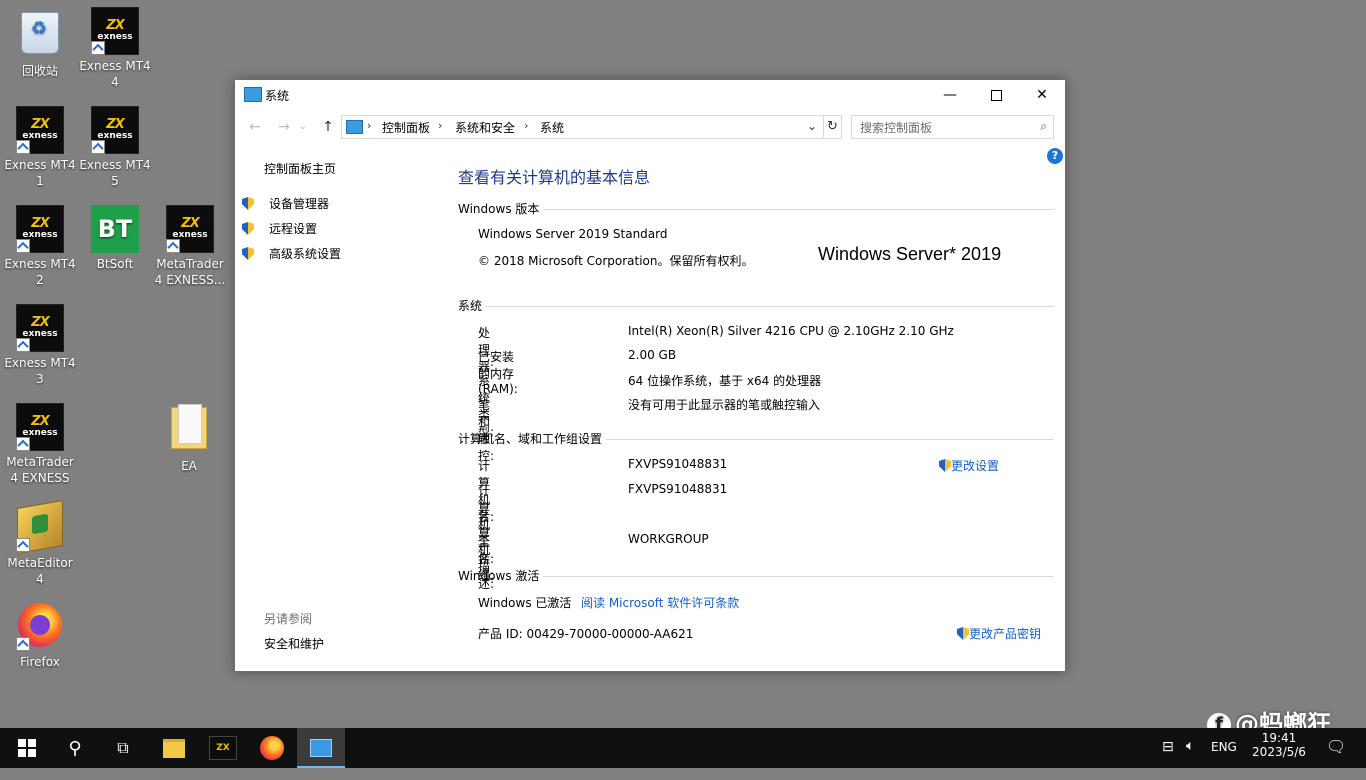 The image size is (1366, 780). I want to click on close-button: ✕, so click(1042, 95).